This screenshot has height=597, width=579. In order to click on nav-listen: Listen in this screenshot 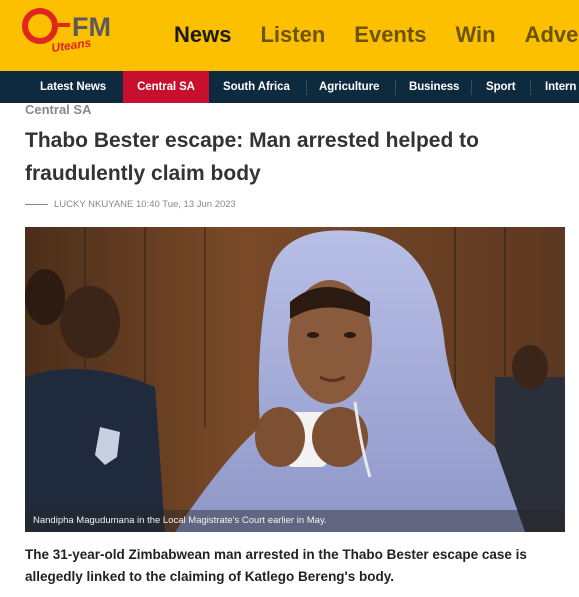, I will do `click(292, 35)`.